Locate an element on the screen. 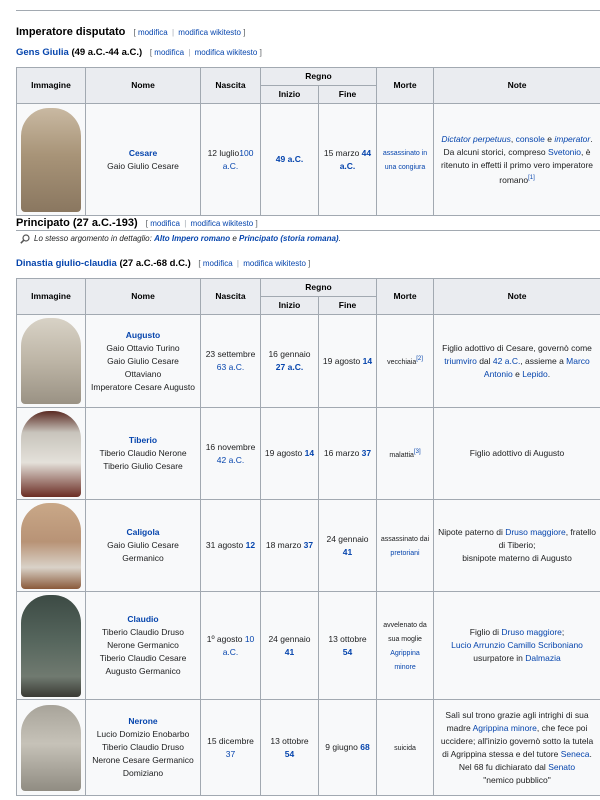 Image resolution: width=600 pixels, height=800 pixels. heading-text: Imperatore disputato is located at coordinates (71, 32).